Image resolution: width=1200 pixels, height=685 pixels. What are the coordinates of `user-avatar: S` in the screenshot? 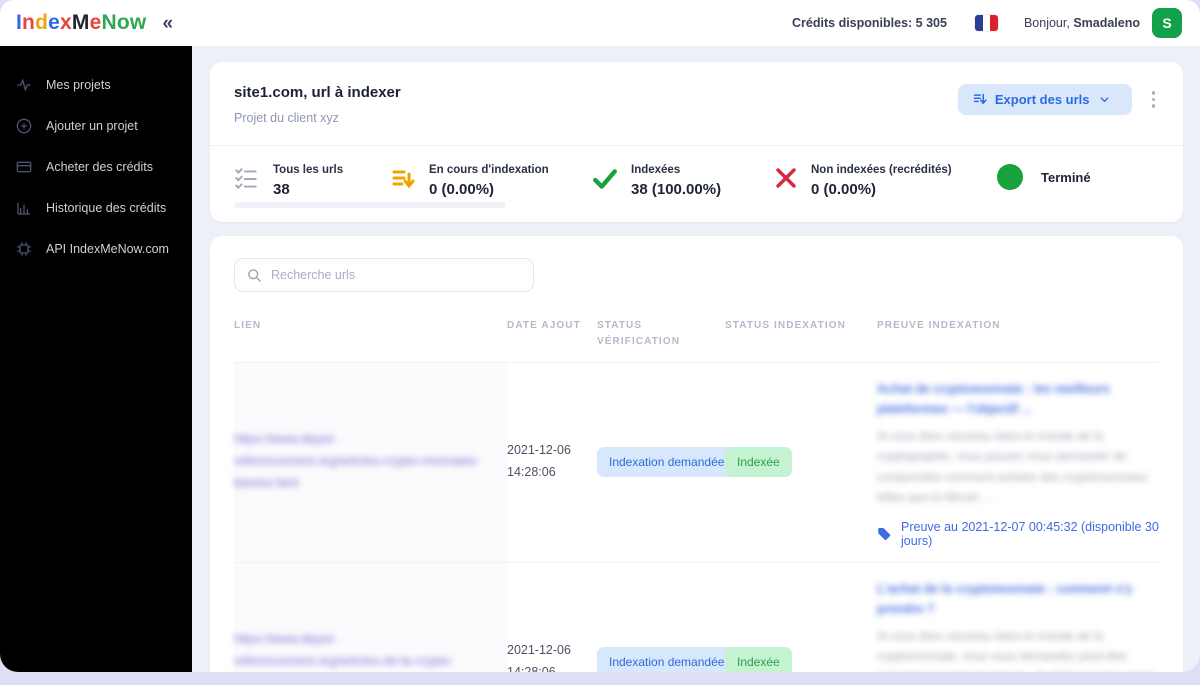 It's located at (1167, 23).